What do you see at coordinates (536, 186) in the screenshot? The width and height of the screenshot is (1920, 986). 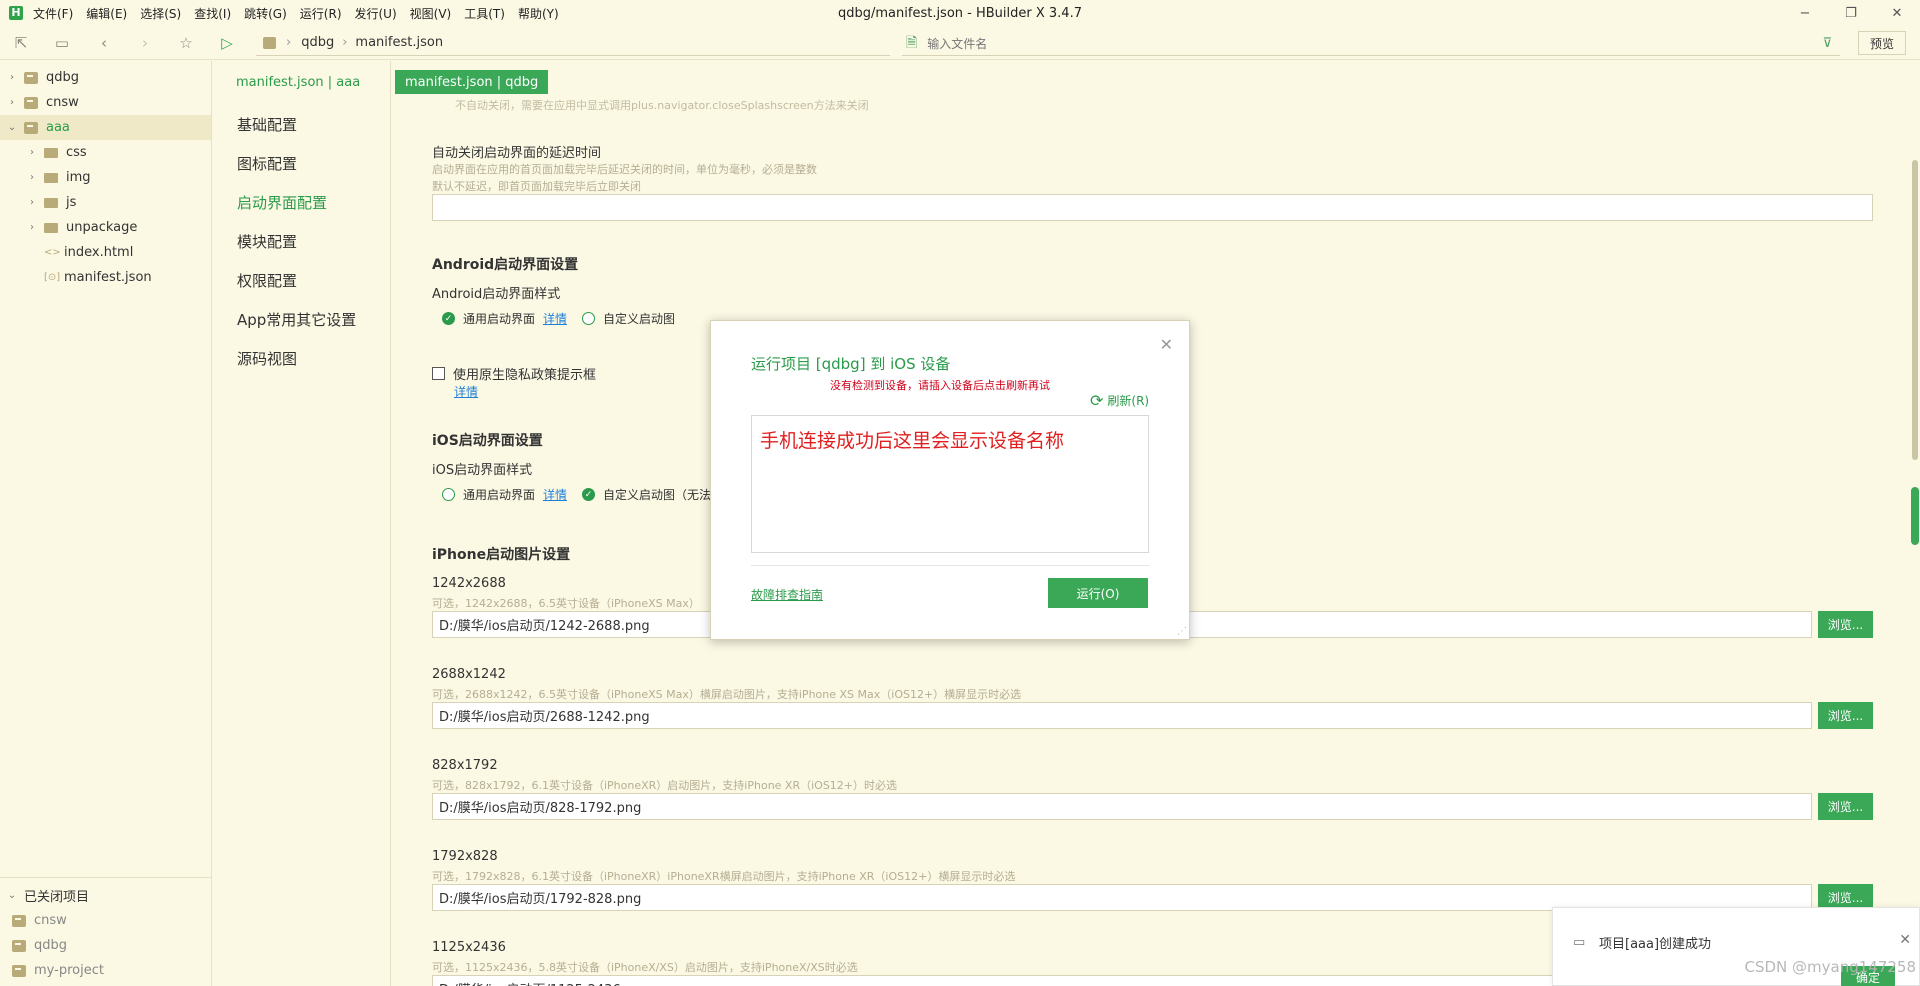 I see `delay-hint-2: 默认不延迟，即首页面加载完毕后立即关闭` at bounding box center [536, 186].